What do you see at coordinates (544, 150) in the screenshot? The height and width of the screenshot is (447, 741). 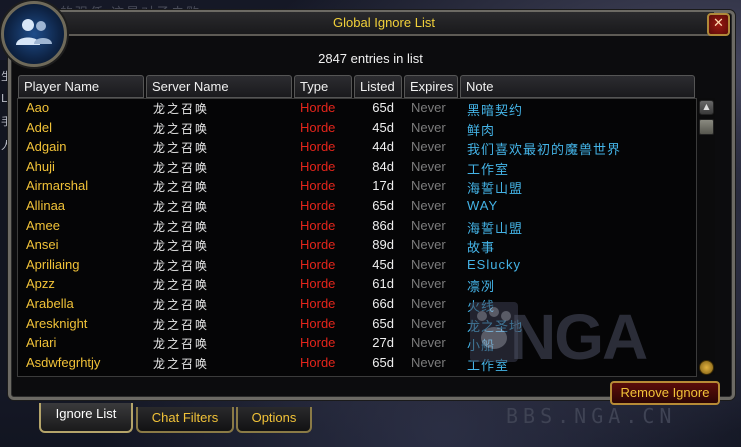 I see `cell-note: 我们喜欢最初的魔兽世界` at bounding box center [544, 150].